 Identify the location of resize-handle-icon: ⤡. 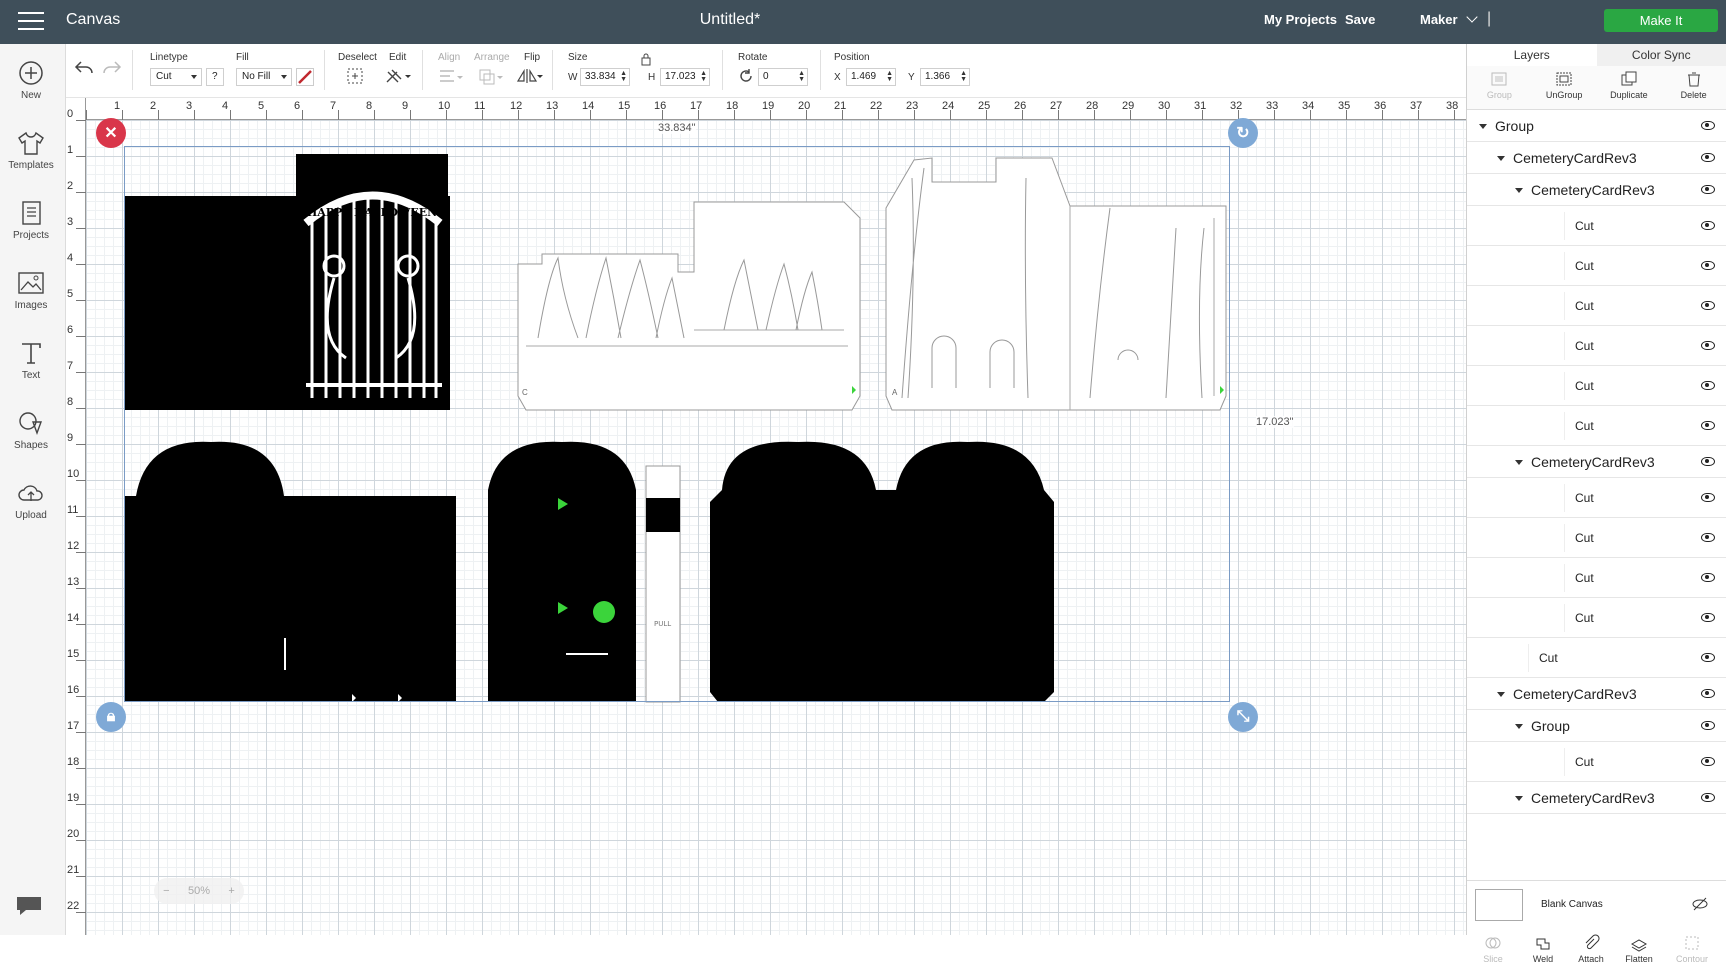
(1243, 717).